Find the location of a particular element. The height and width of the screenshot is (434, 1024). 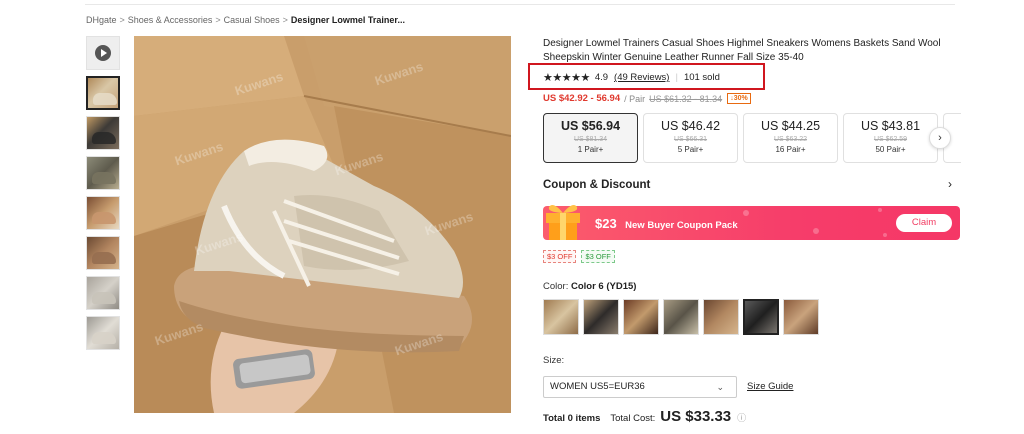

tier-quantity: 5 Pair+ is located at coordinates (690, 149).